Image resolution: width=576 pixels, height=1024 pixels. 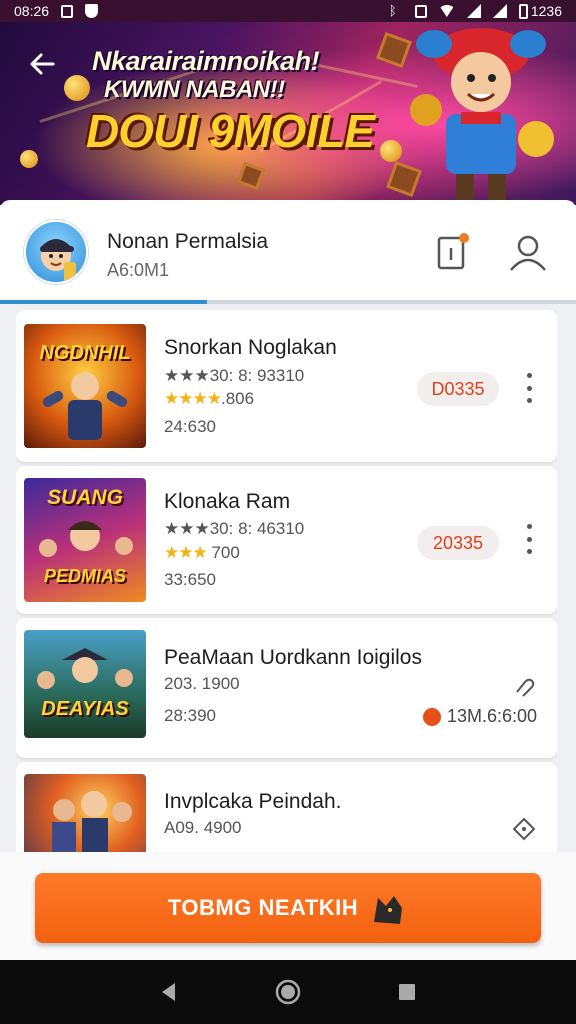 What do you see at coordinates (202, 683) in the screenshot?
I see `game-rating-text: 203. 1900` at bounding box center [202, 683].